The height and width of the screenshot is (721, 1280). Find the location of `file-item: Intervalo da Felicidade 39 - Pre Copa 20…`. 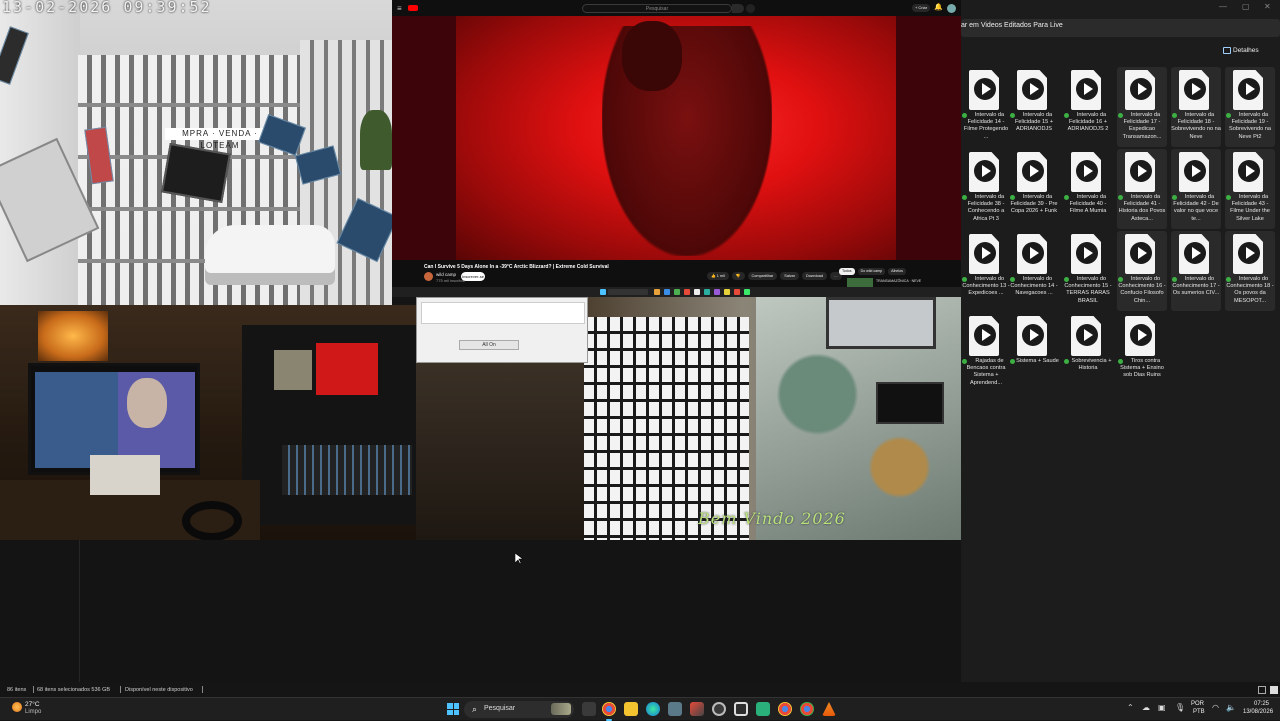

file-item: Intervalo da Felicidade 39 - Pre Copa 20… is located at coordinates (1034, 189).